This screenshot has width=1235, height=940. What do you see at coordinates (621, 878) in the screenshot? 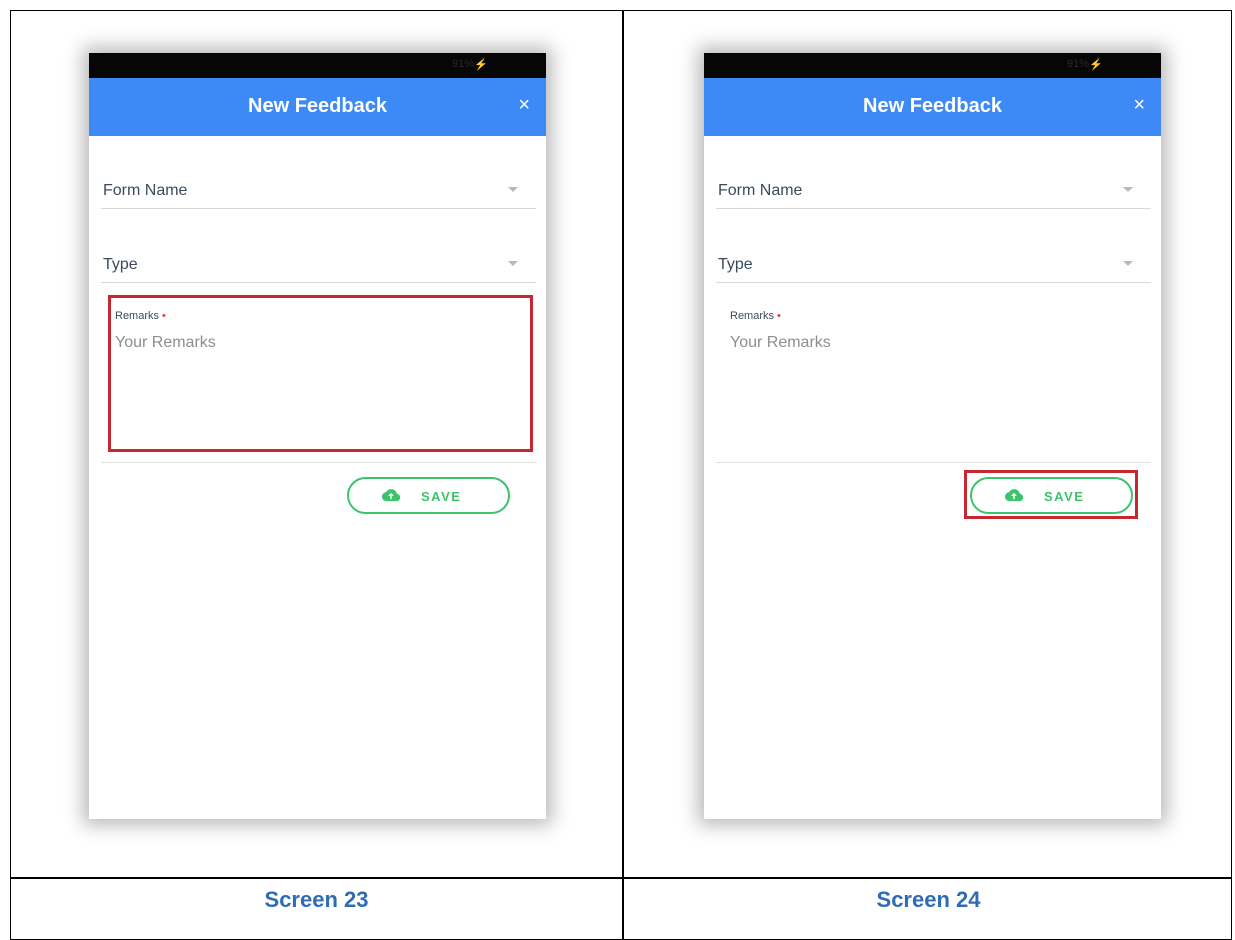
I see `row-divider` at bounding box center [621, 878].